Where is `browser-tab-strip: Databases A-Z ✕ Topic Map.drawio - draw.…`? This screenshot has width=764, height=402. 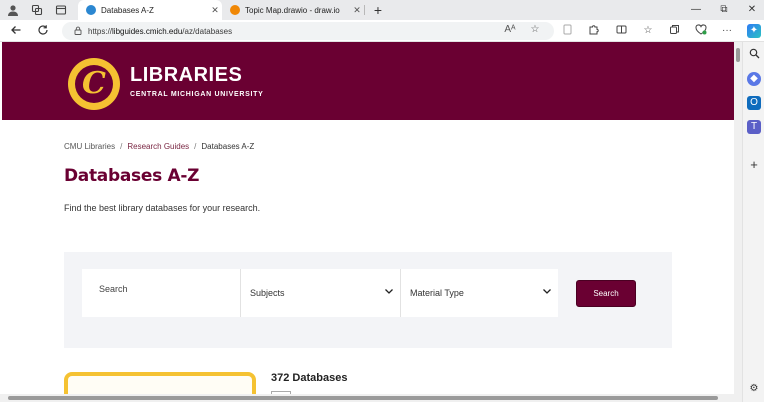
browser-tab-strip: Databases A-Z ✕ Topic Map.drawio - draw.… is located at coordinates (382, 10).